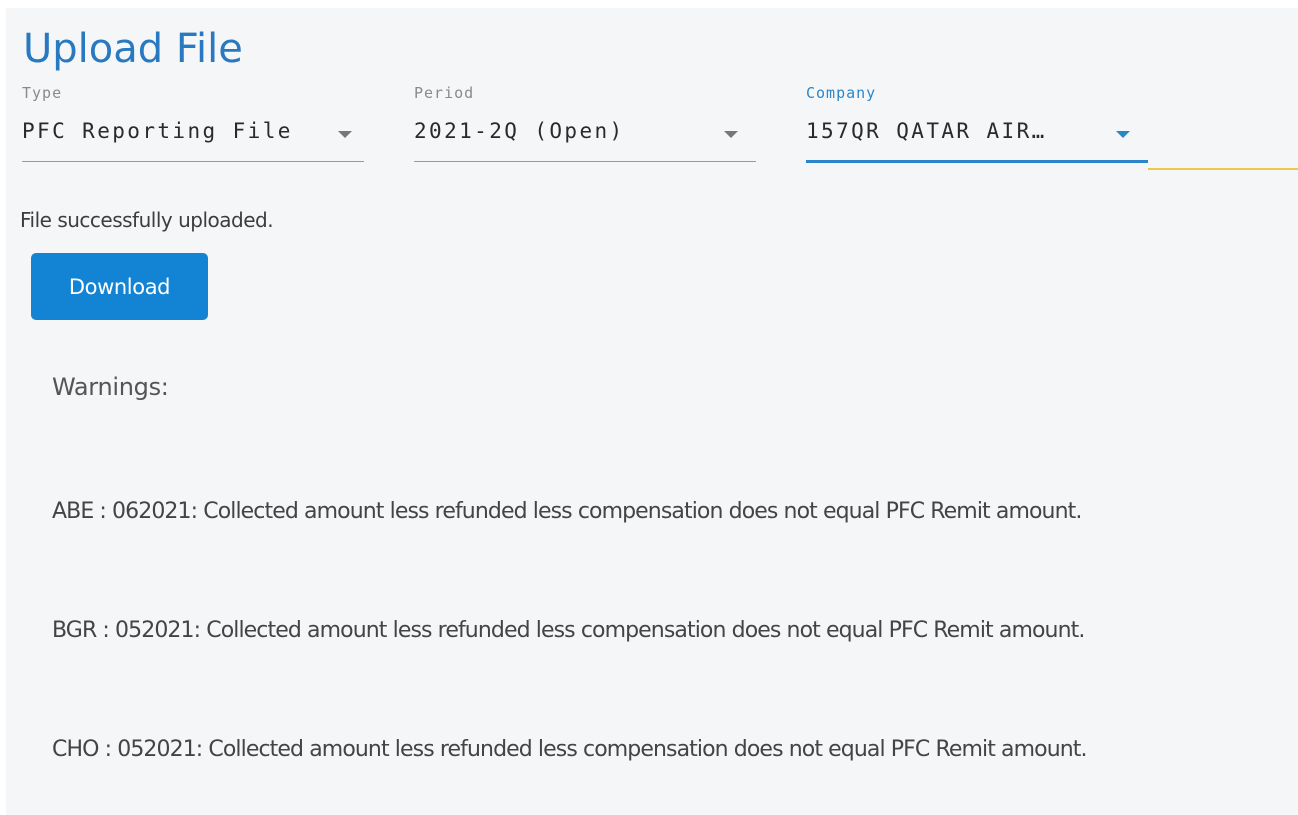 This screenshot has width=1298, height=815. Describe the element at coordinates (110, 387) in the screenshot. I see `warnings-heading: Warnings:` at that location.